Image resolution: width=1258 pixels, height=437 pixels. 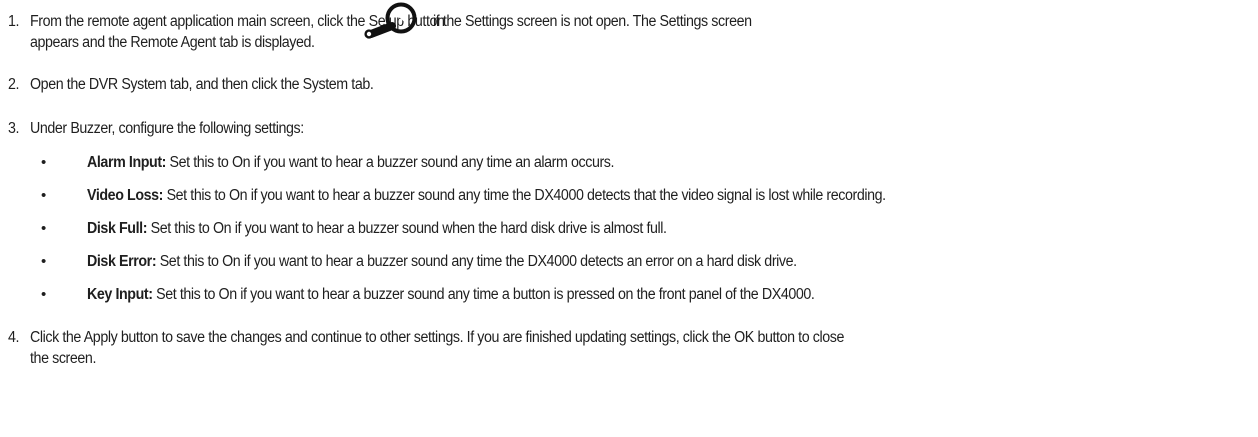 What do you see at coordinates (127, 162) in the screenshot?
I see `setting-name: Alarm Input:` at bounding box center [127, 162].